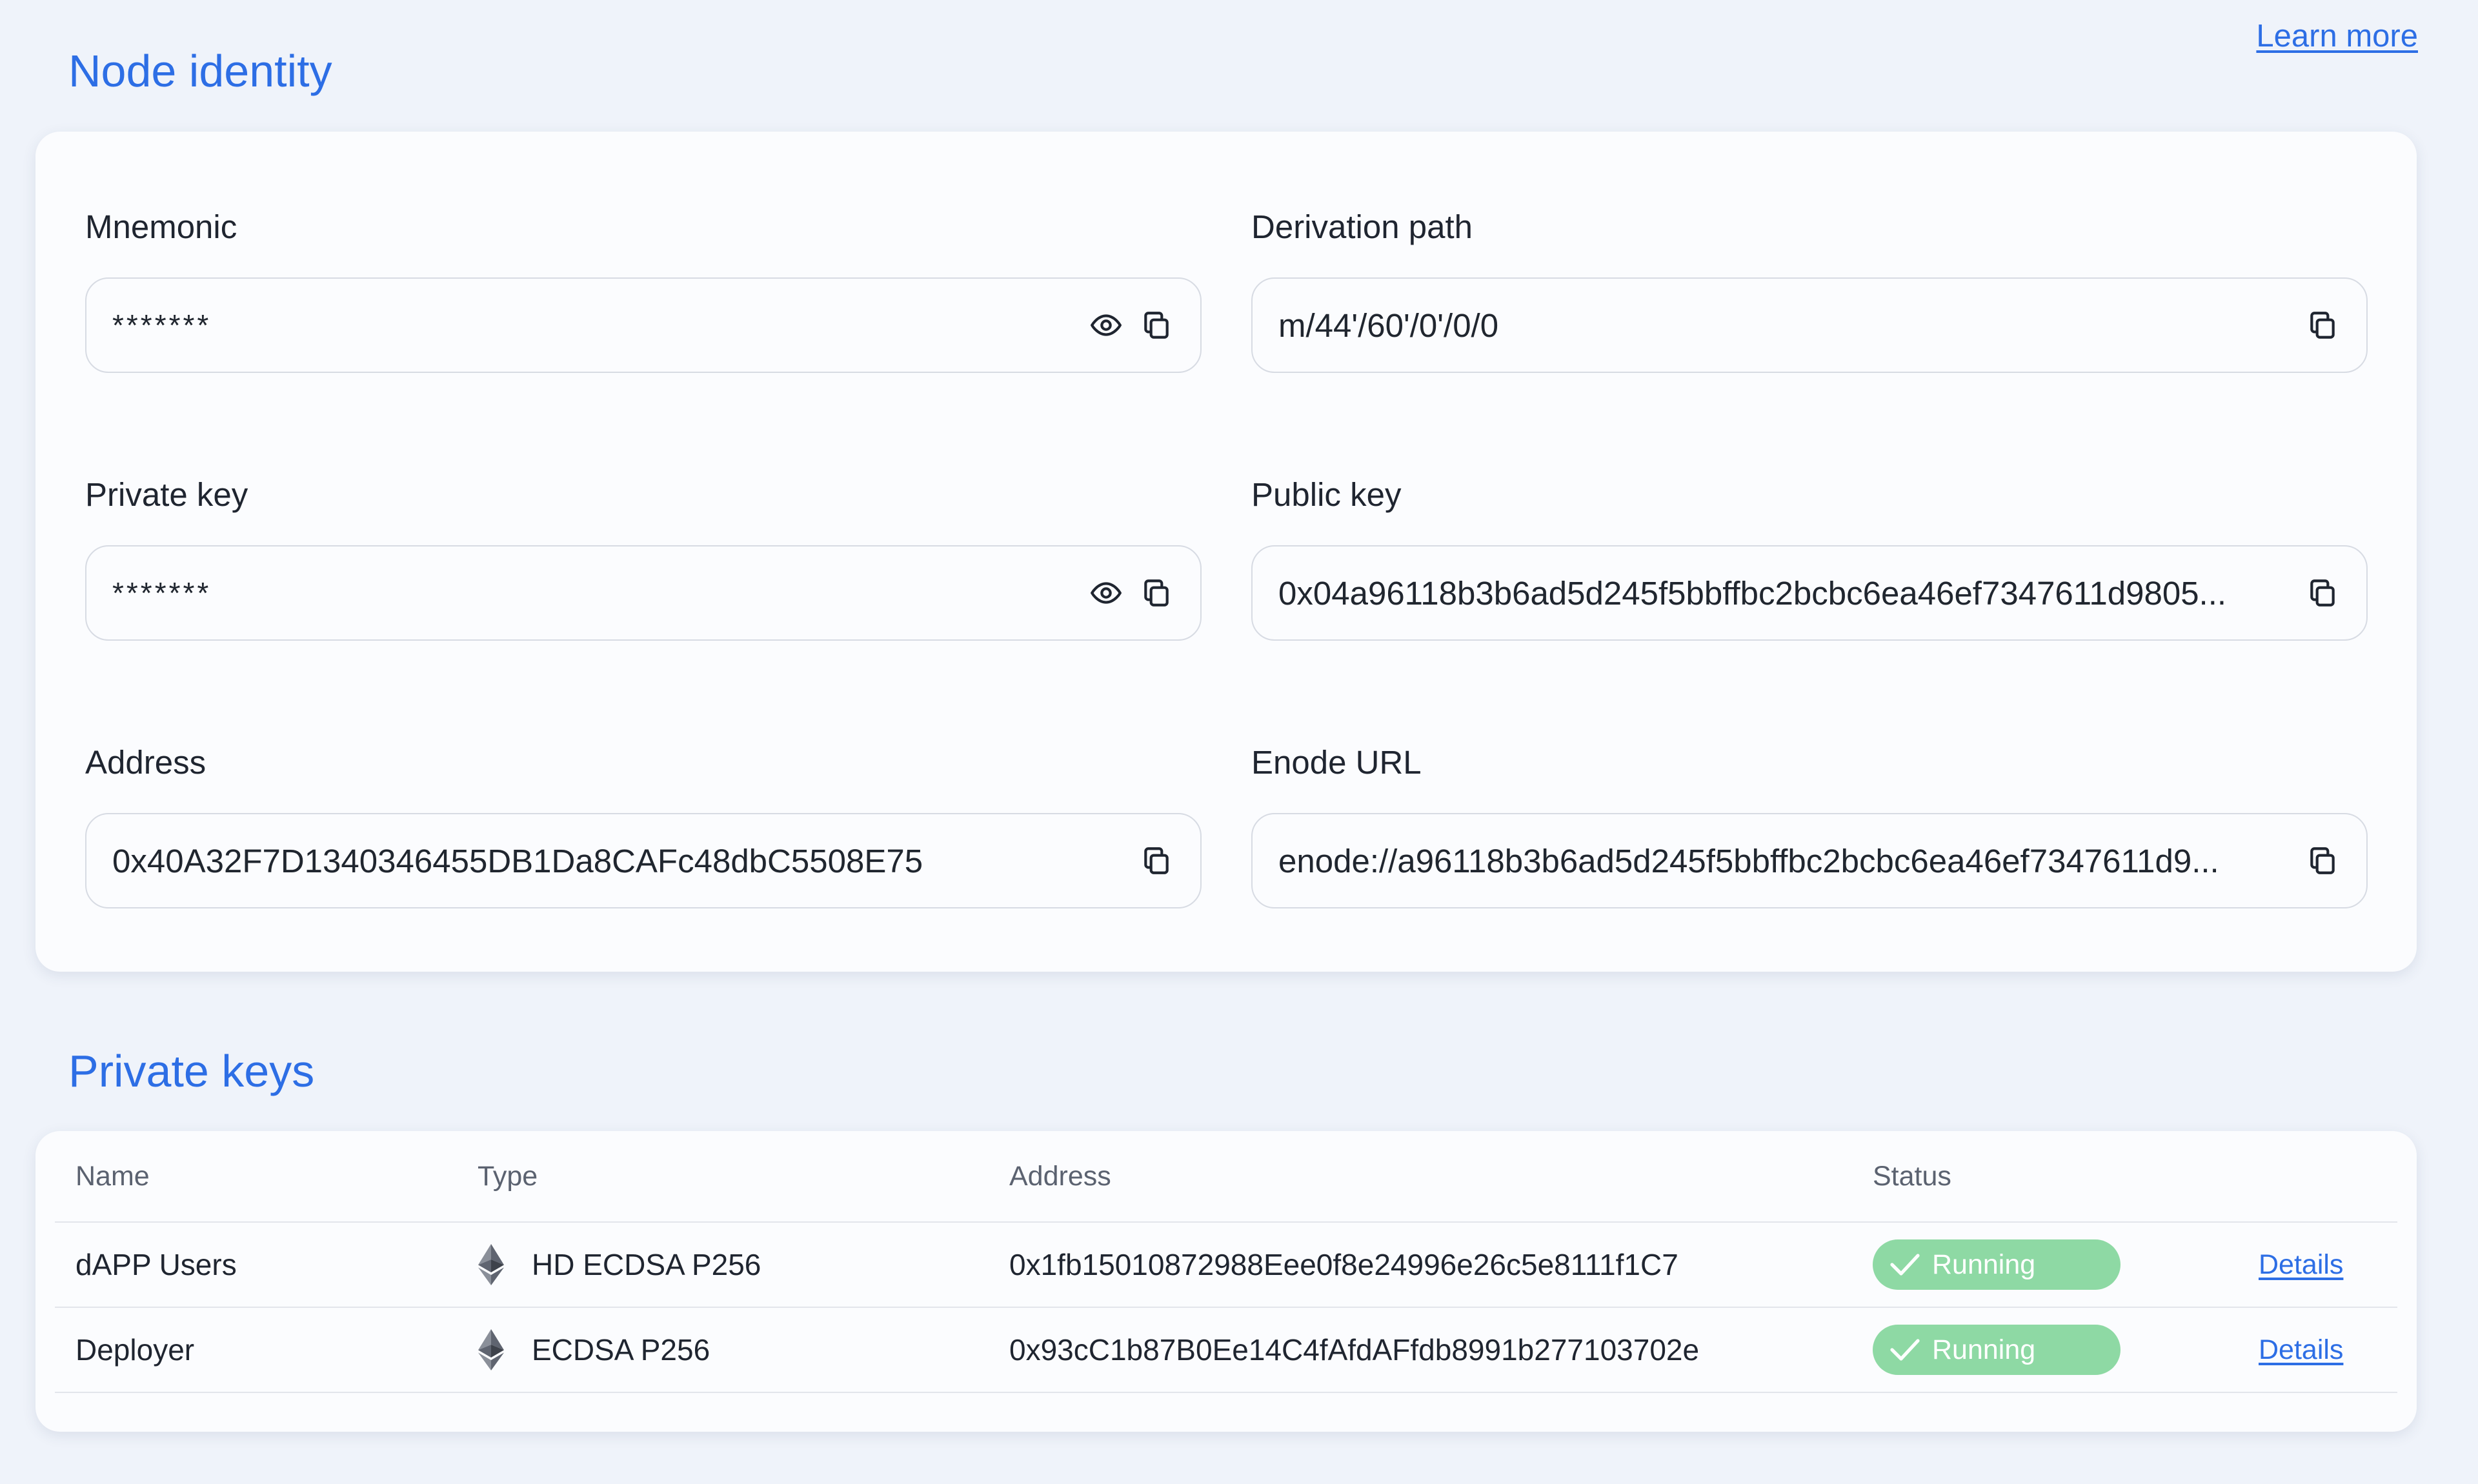 This screenshot has height=1484, width=2478. Describe the element at coordinates (161, 227) in the screenshot. I see `mnemonic-label: Mnemonic` at that location.